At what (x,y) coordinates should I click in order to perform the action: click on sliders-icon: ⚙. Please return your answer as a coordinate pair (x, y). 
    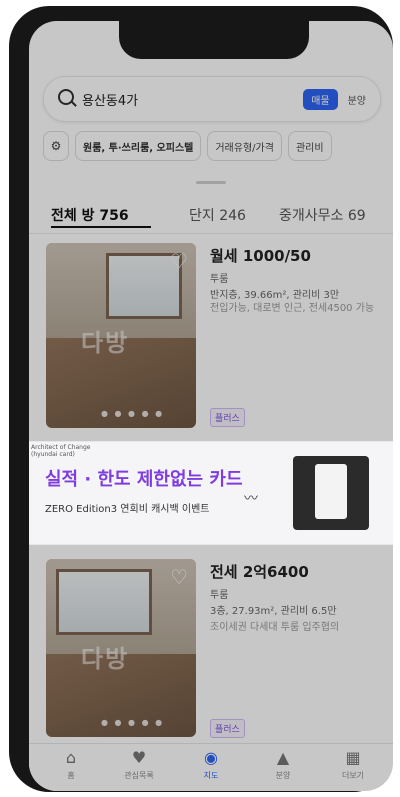
    Looking at the image, I should click on (56, 146).